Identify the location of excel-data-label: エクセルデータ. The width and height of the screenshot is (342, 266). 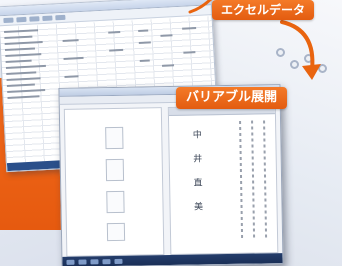
(263, 10).